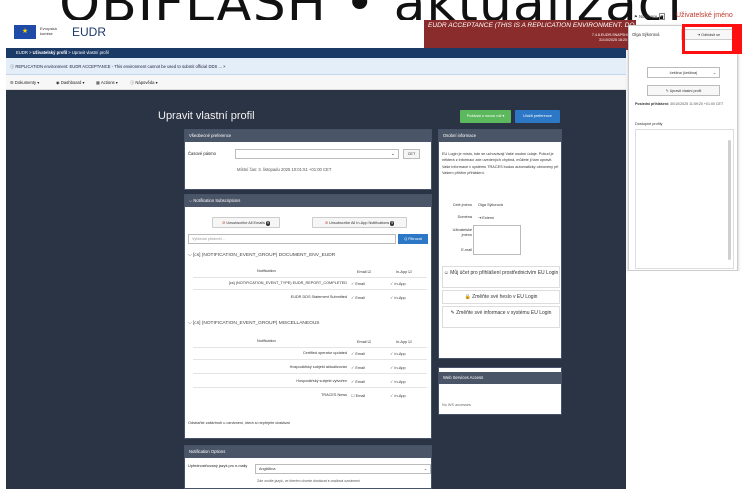  What do you see at coordinates (500, 391) in the screenshot?
I see `web-services-panel: Web Services Access No WS accesses` at bounding box center [500, 391].